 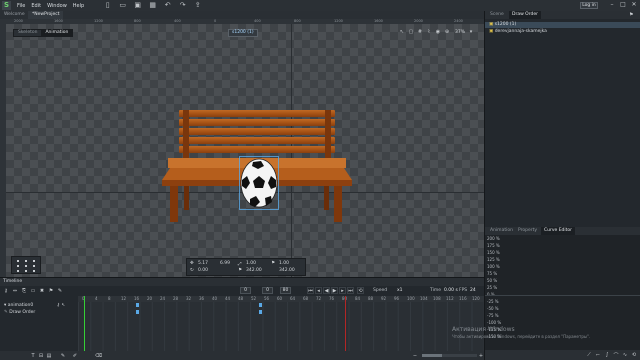 I want to click on tab-property: Property, so click(x=527, y=231).